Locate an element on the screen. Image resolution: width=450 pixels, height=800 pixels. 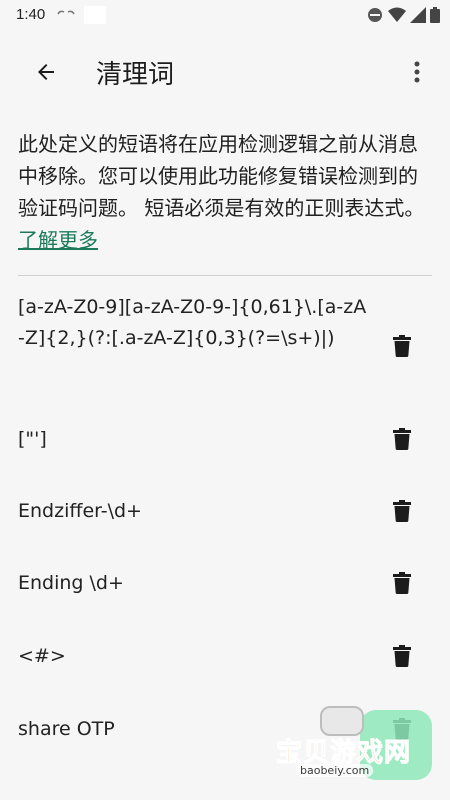
rule-text: <#> is located at coordinates (42, 656).